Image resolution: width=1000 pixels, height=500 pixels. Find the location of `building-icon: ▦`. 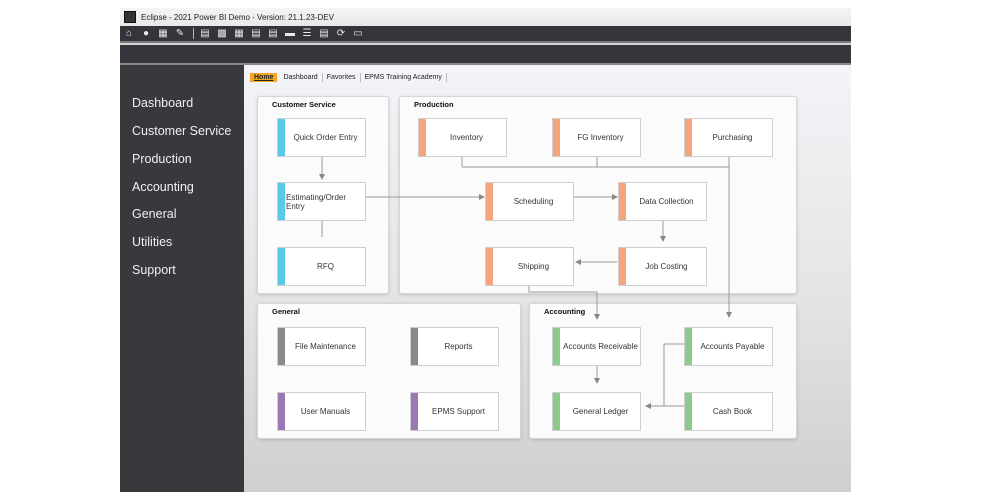

building-icon: ▦ is located at coordinates (163, 33).